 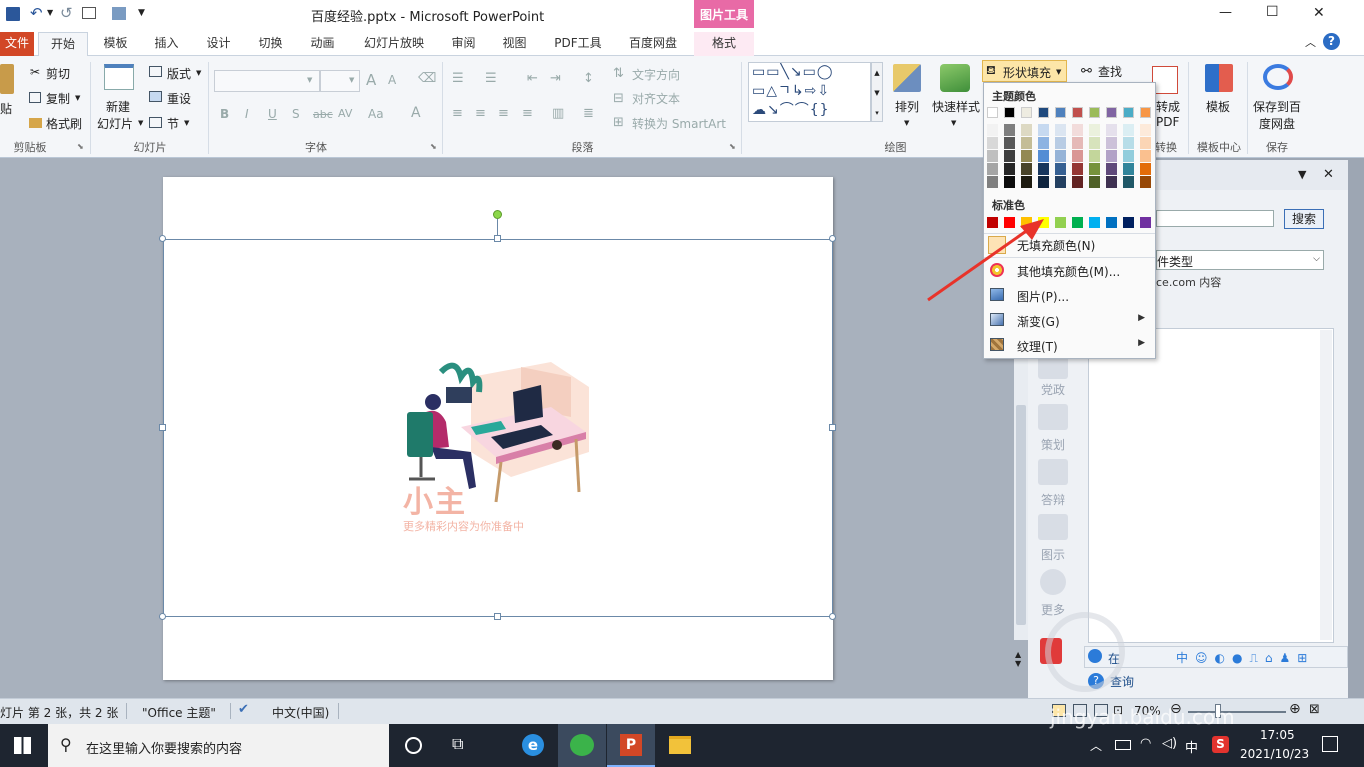 I want to click on save-to-netdisk-label-1: 保存到百, so click(x=1277, y=106).